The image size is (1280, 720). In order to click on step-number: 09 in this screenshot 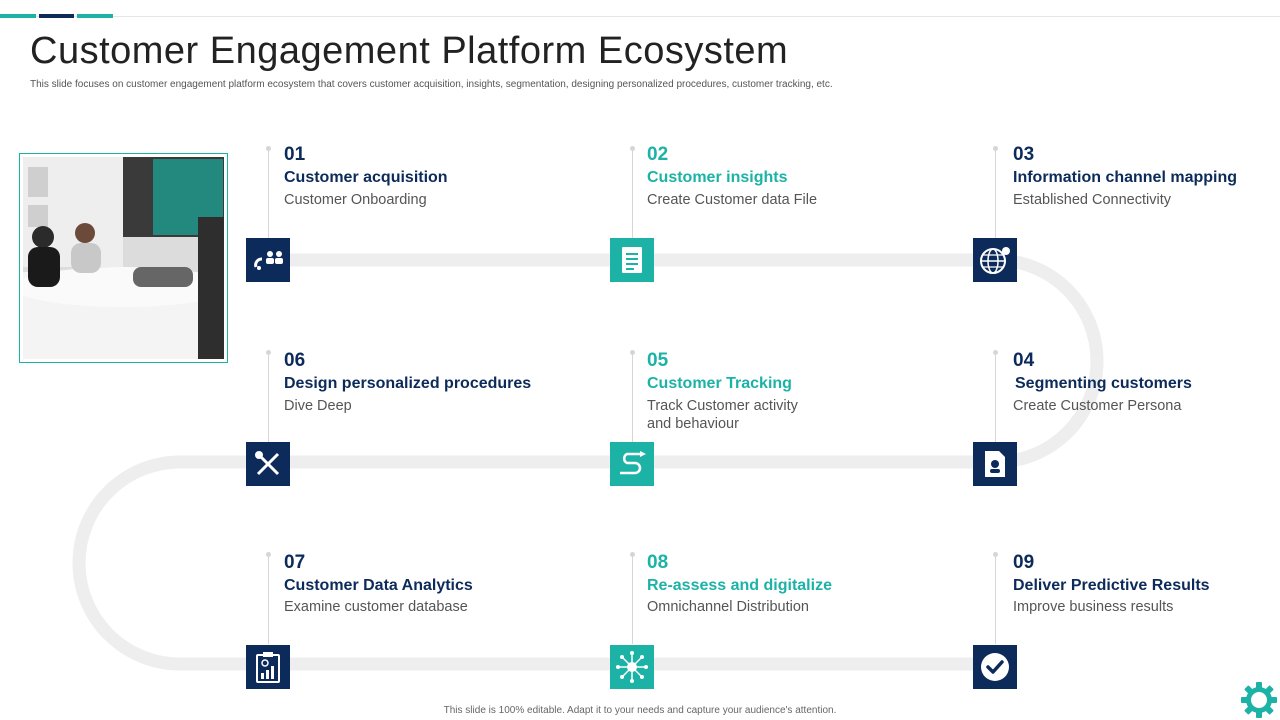, I will do `click(1024, 562)`.